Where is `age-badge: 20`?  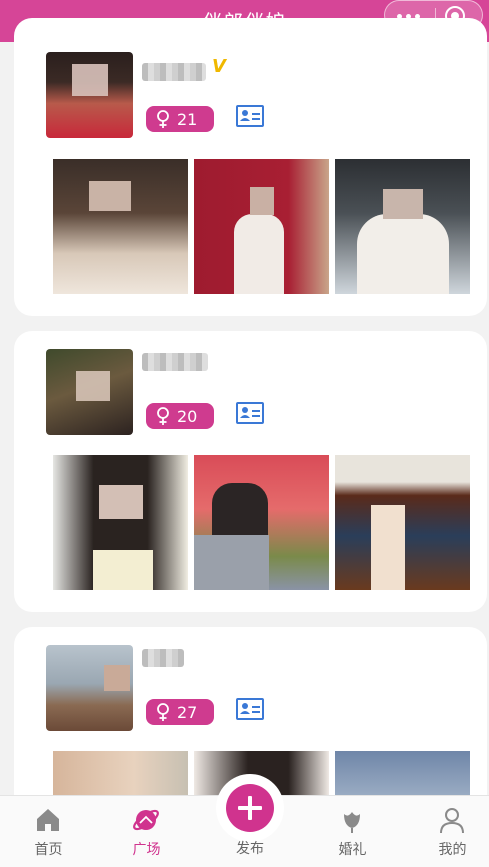 age-badge: 20 is located at coordinates (180, 416).